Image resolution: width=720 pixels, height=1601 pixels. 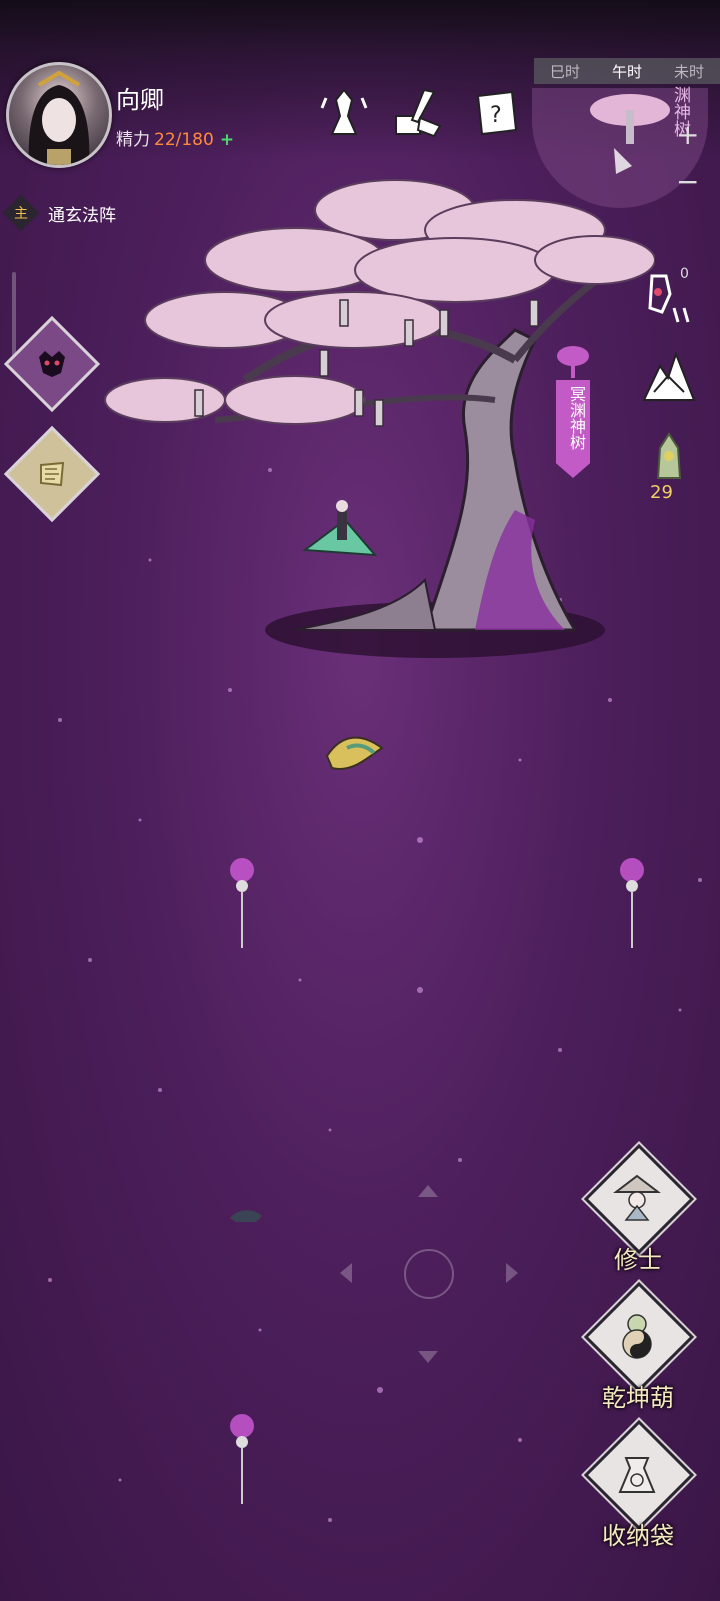 What do you see at coordinates (52, 474) in the screenshot?
I see `scroll-map-icon` at bounding box center [52, 474].